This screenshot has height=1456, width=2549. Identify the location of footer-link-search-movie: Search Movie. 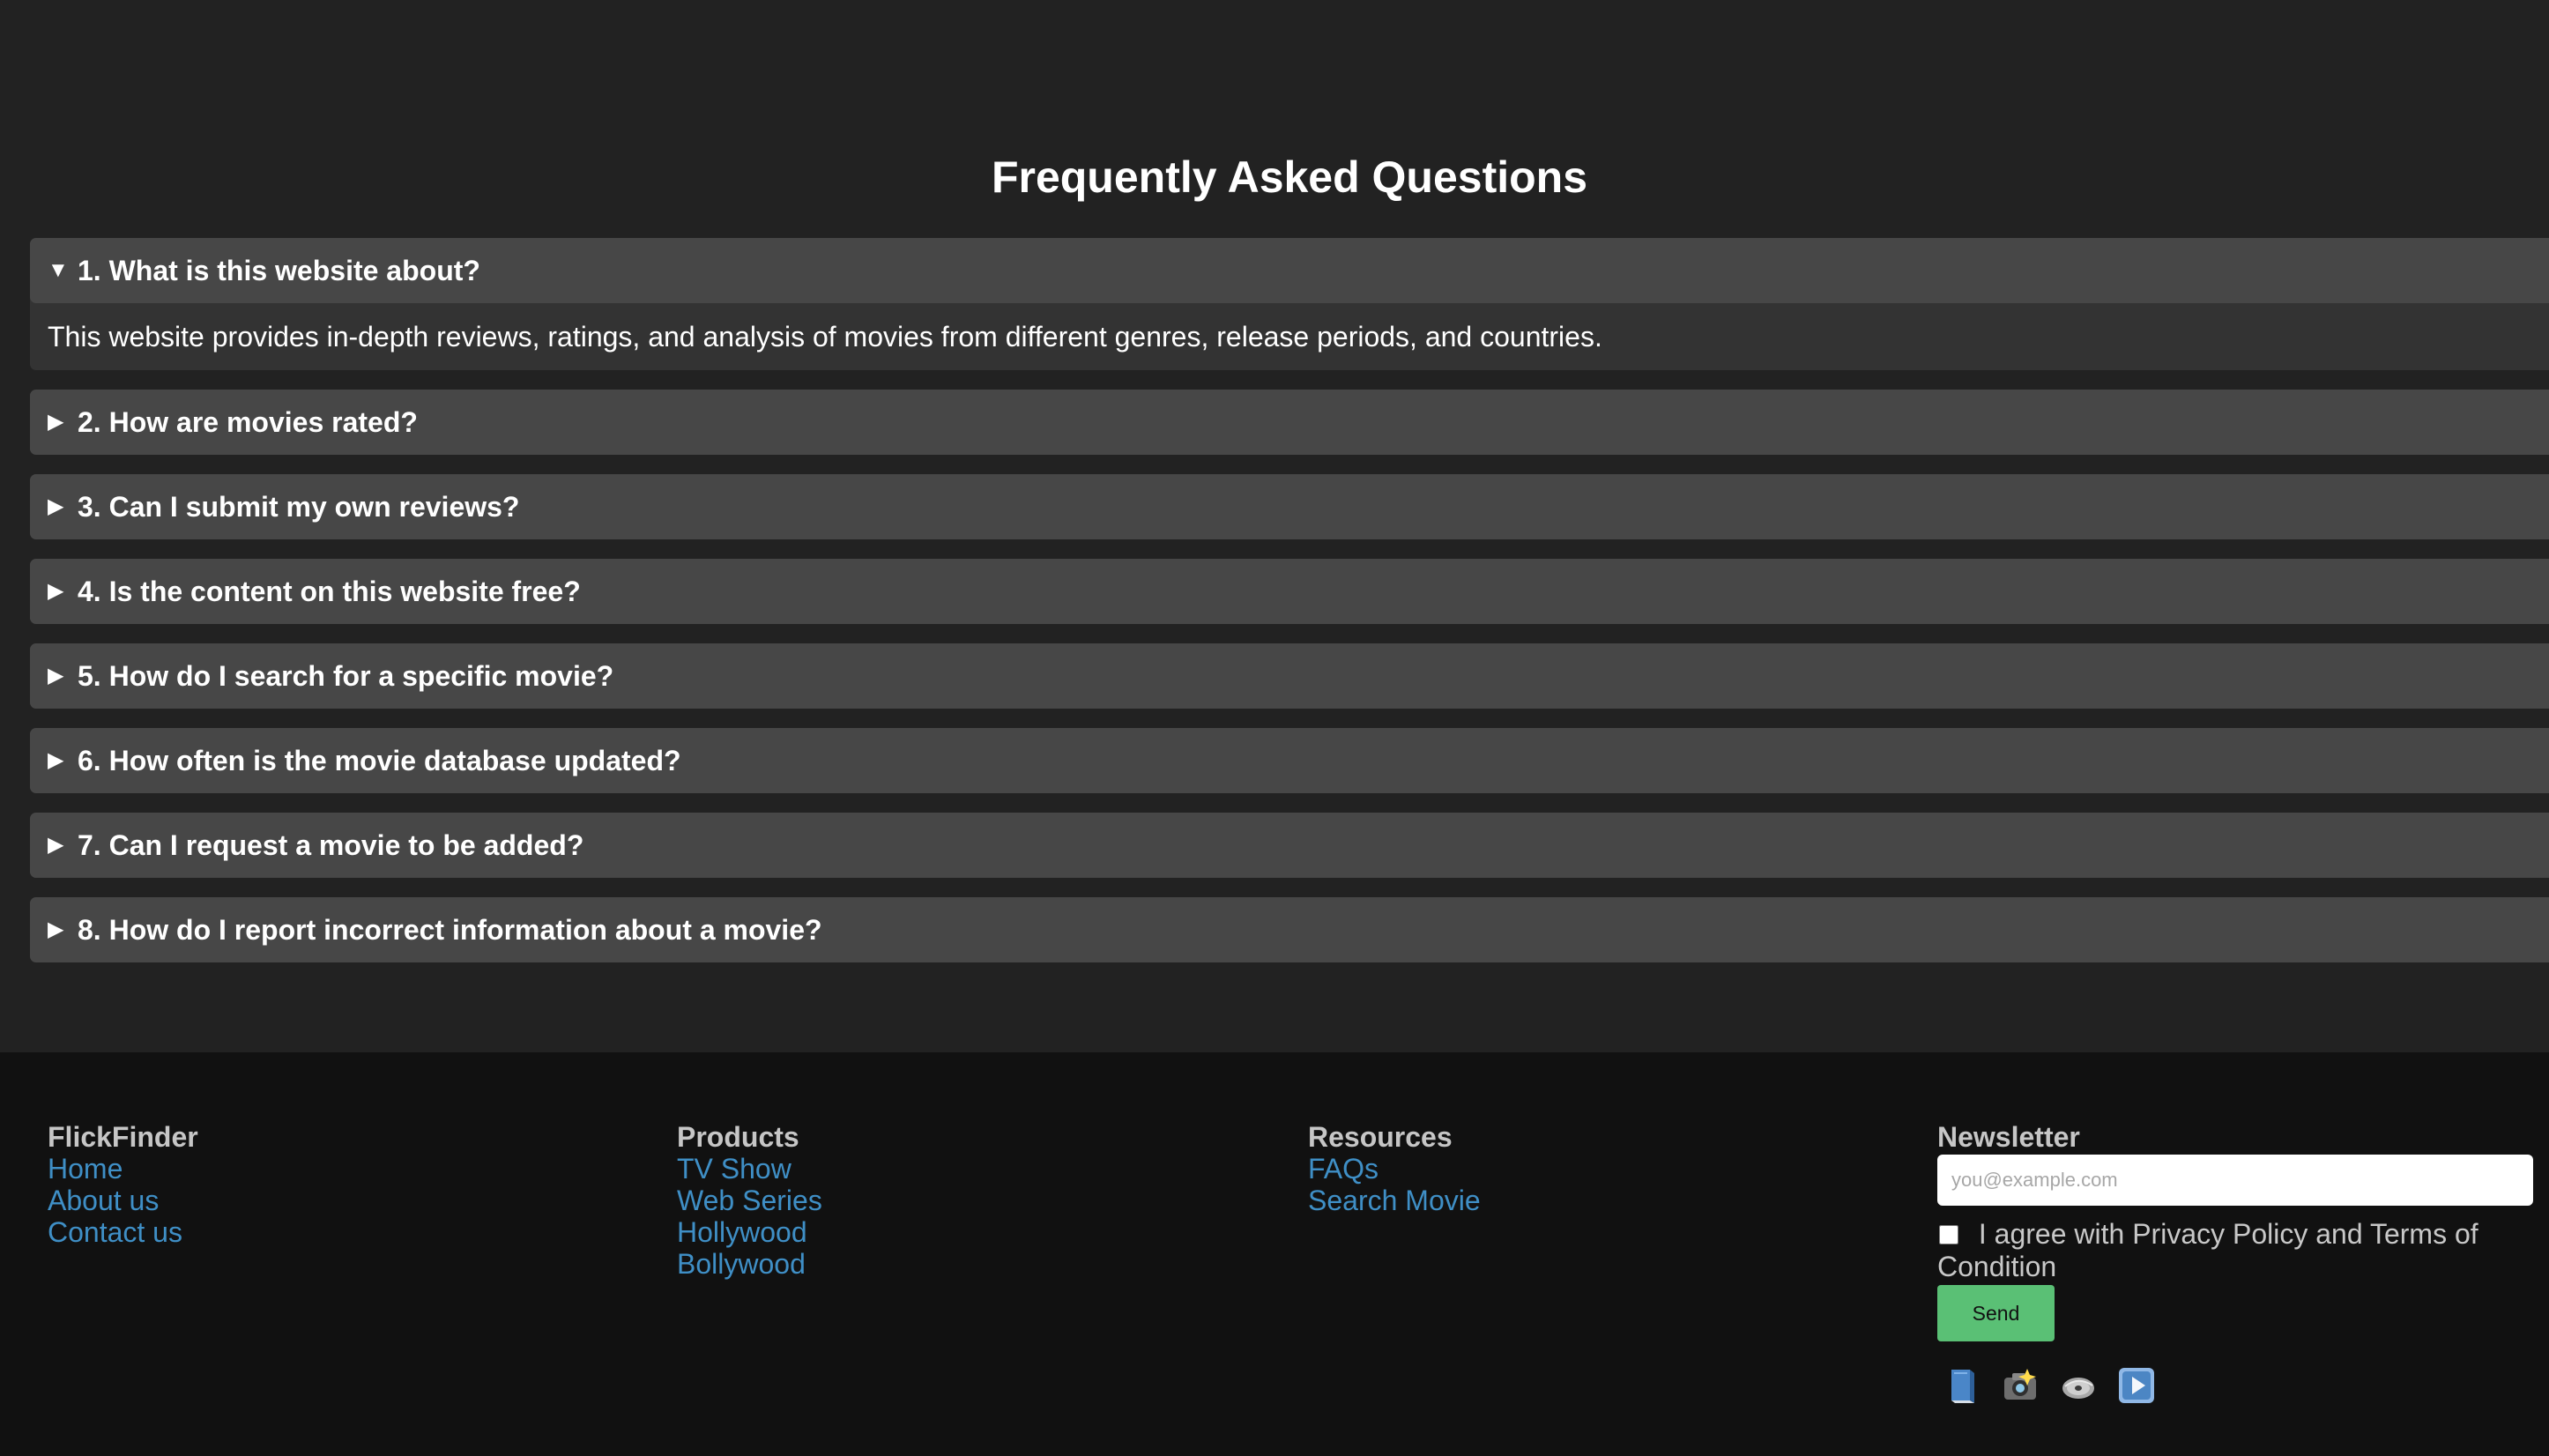
(1394, 1200).